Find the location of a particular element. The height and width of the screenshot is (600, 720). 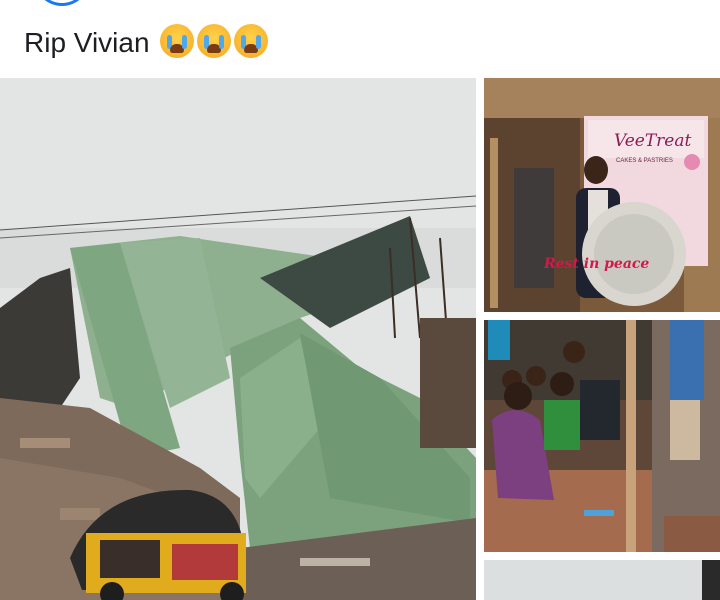

avatar is located at coordinates (62, 3).